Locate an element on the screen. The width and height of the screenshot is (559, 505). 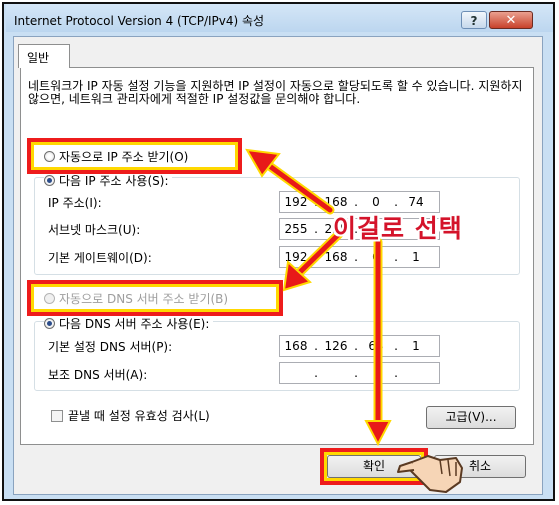
tab-general: 일반 is located at coordinates (44, 56).